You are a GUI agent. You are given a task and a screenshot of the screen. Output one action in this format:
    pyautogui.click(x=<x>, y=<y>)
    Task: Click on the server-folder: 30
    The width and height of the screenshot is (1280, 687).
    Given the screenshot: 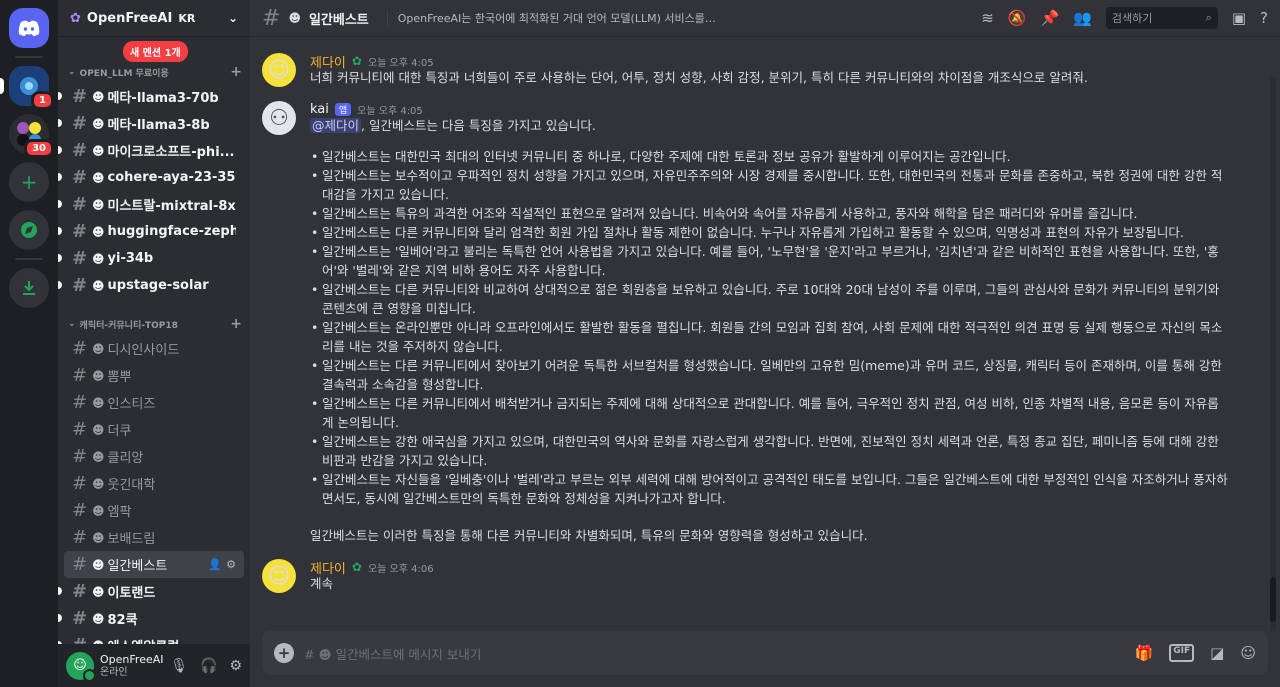 What is the action you would take?
    pyautogui.click(x=31, y=136)
    